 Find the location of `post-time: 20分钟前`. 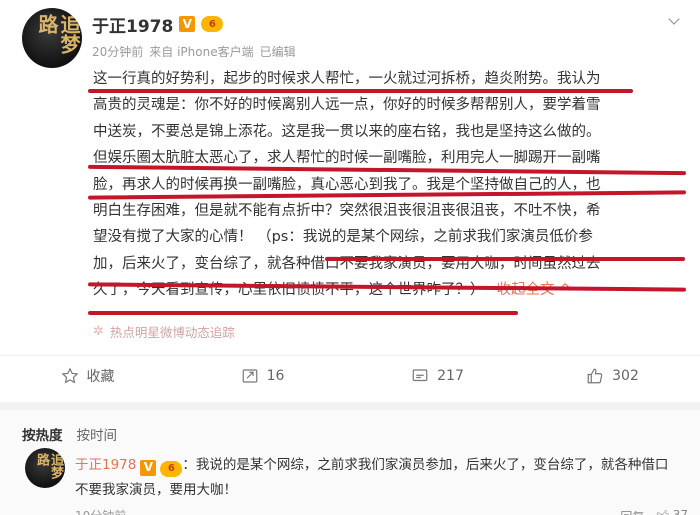

post-time: 20分钟前 is located at coordinates (117, 51).